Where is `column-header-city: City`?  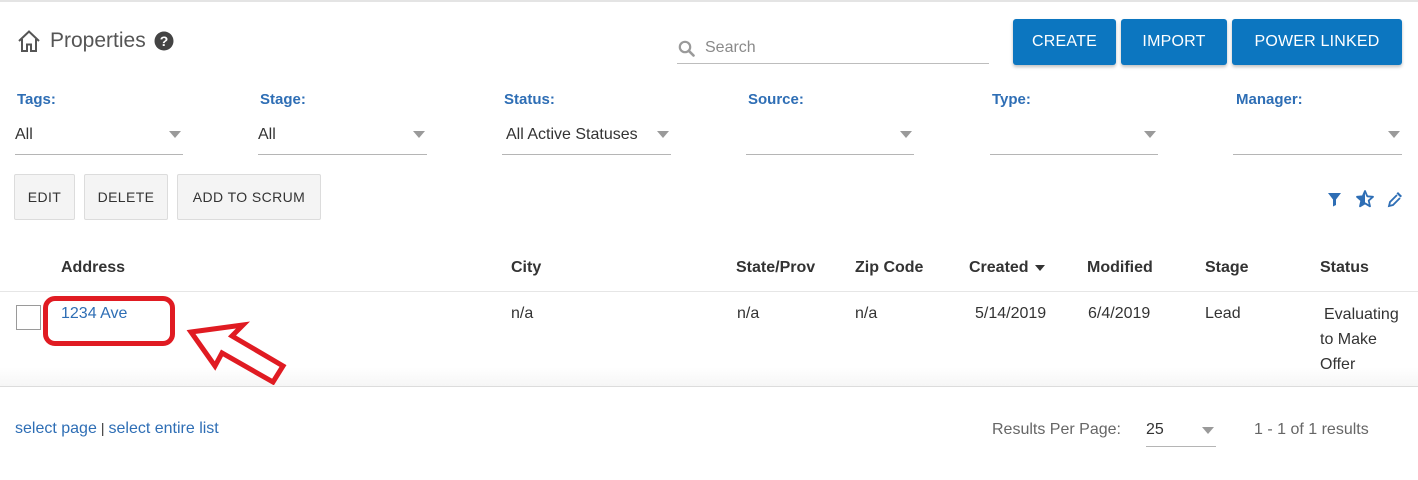
column-header-city: City is located at coordinates (526, 268).